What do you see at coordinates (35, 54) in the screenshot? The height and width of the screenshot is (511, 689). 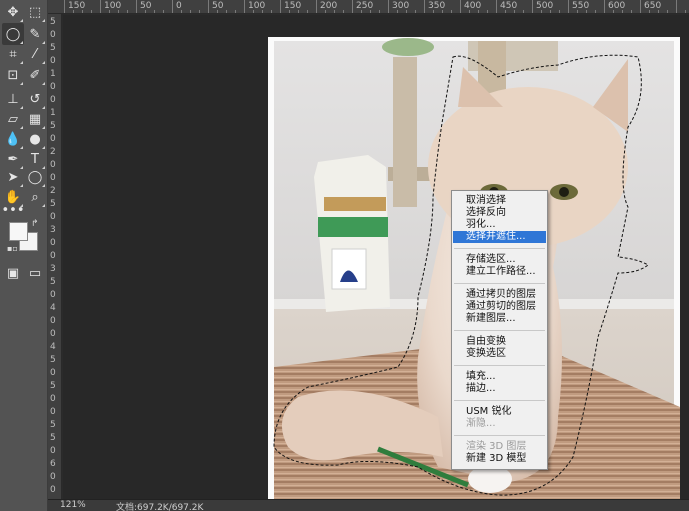 I see `eyedropper-icon: ⁄` at bounding box center [35, 54].